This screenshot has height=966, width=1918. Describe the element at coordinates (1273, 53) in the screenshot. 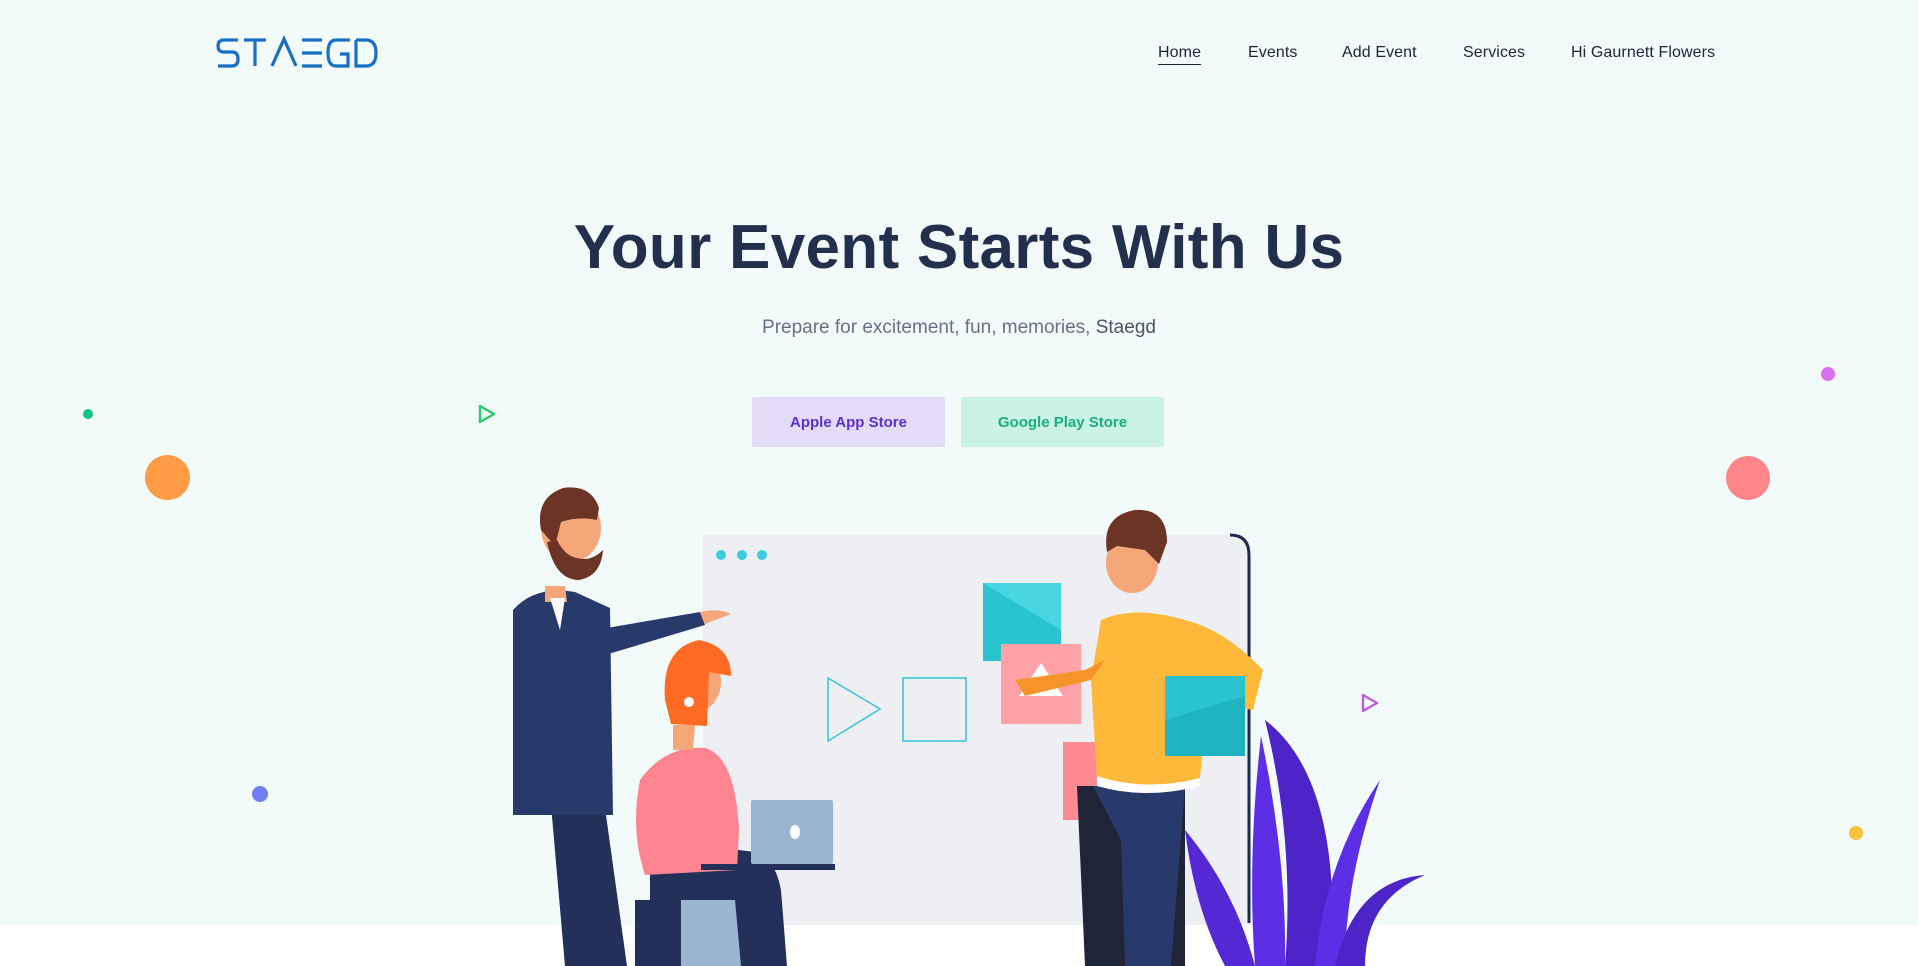

I see `nav-events: Events` at that location.